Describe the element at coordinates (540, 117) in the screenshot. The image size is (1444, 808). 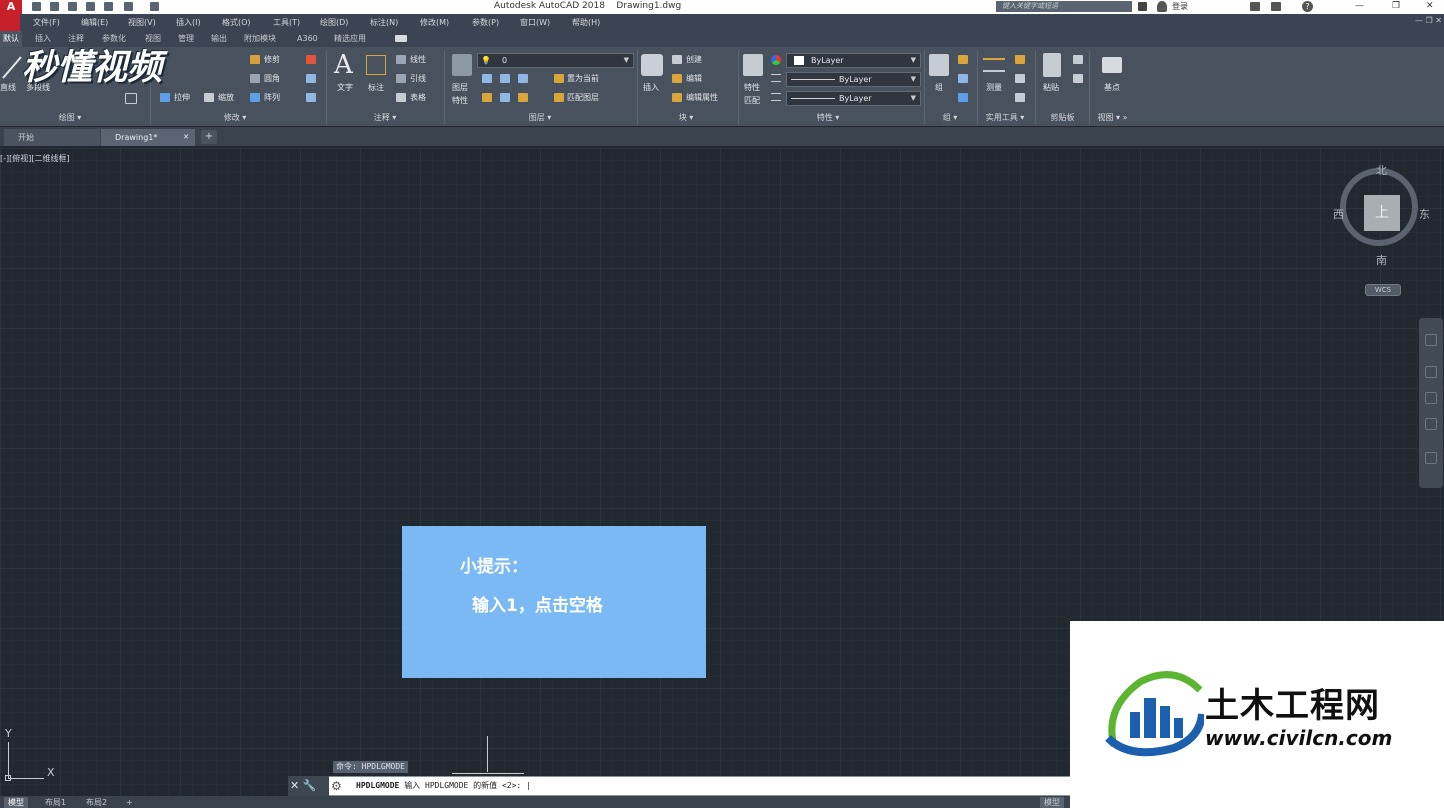
I see `layers-panel-label: 图层 ▾` at that location.